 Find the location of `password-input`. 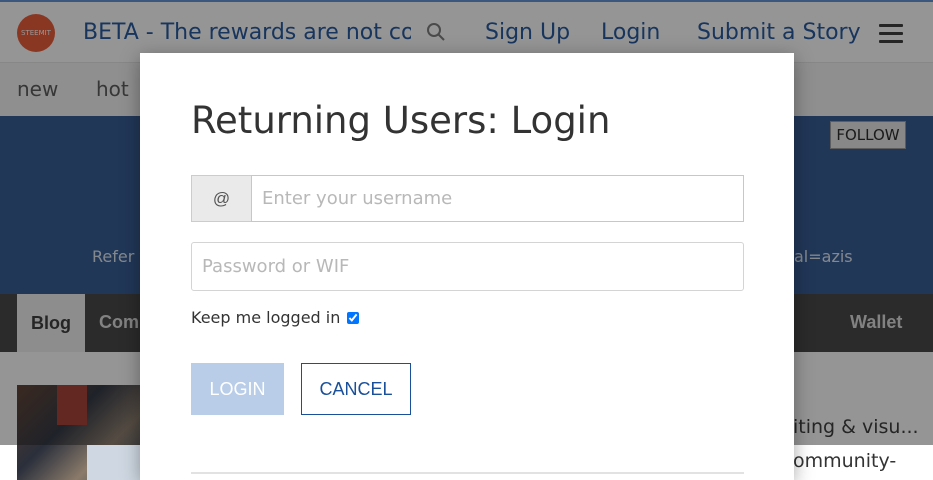

password-input is located at coordinates (467, 266).